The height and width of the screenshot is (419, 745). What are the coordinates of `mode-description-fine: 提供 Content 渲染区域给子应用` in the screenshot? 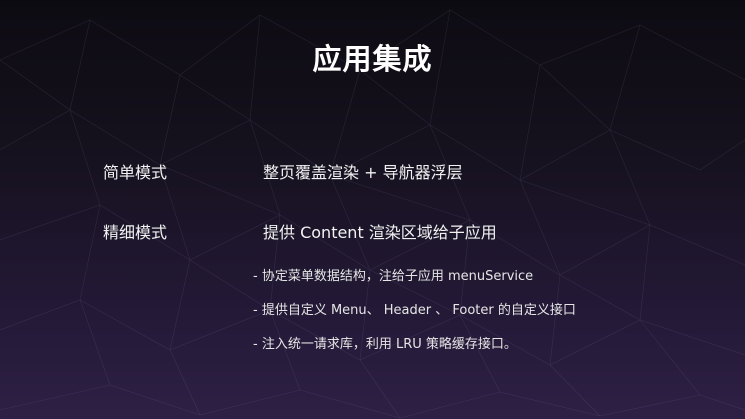 It's located at (380, 232).